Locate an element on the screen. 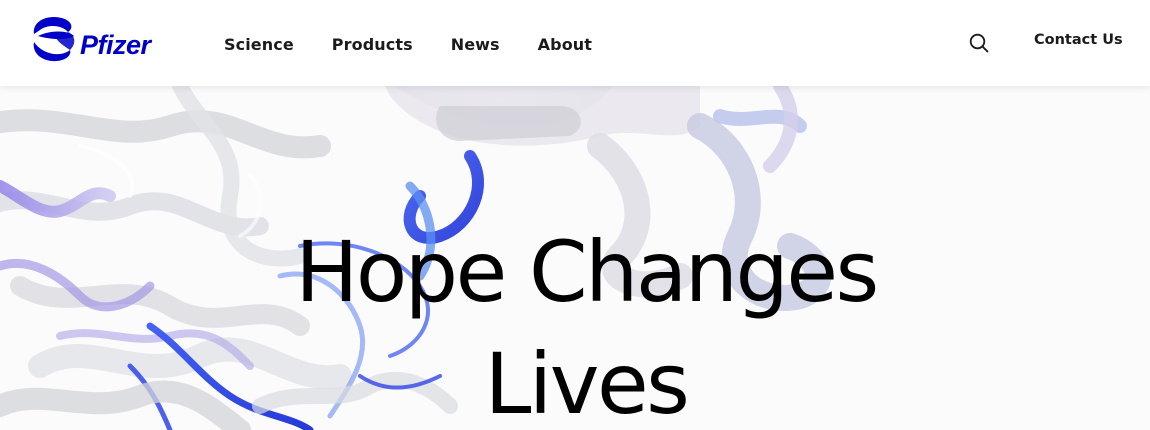 The height and width of the screenshot is (430, 1150). nav-item-about: About is located at coordinates (565, 44).